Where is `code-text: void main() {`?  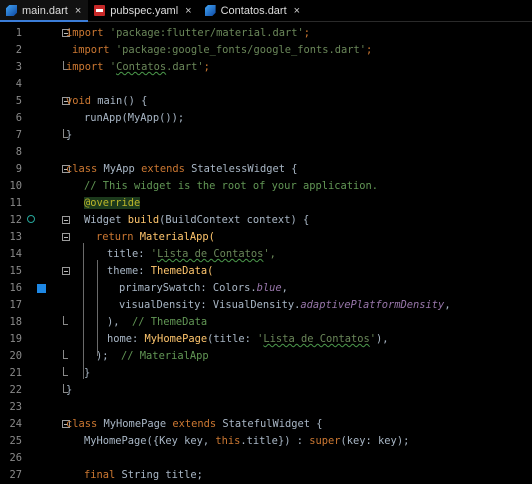 code-text: void main() { is located at coordinates (107, 101).